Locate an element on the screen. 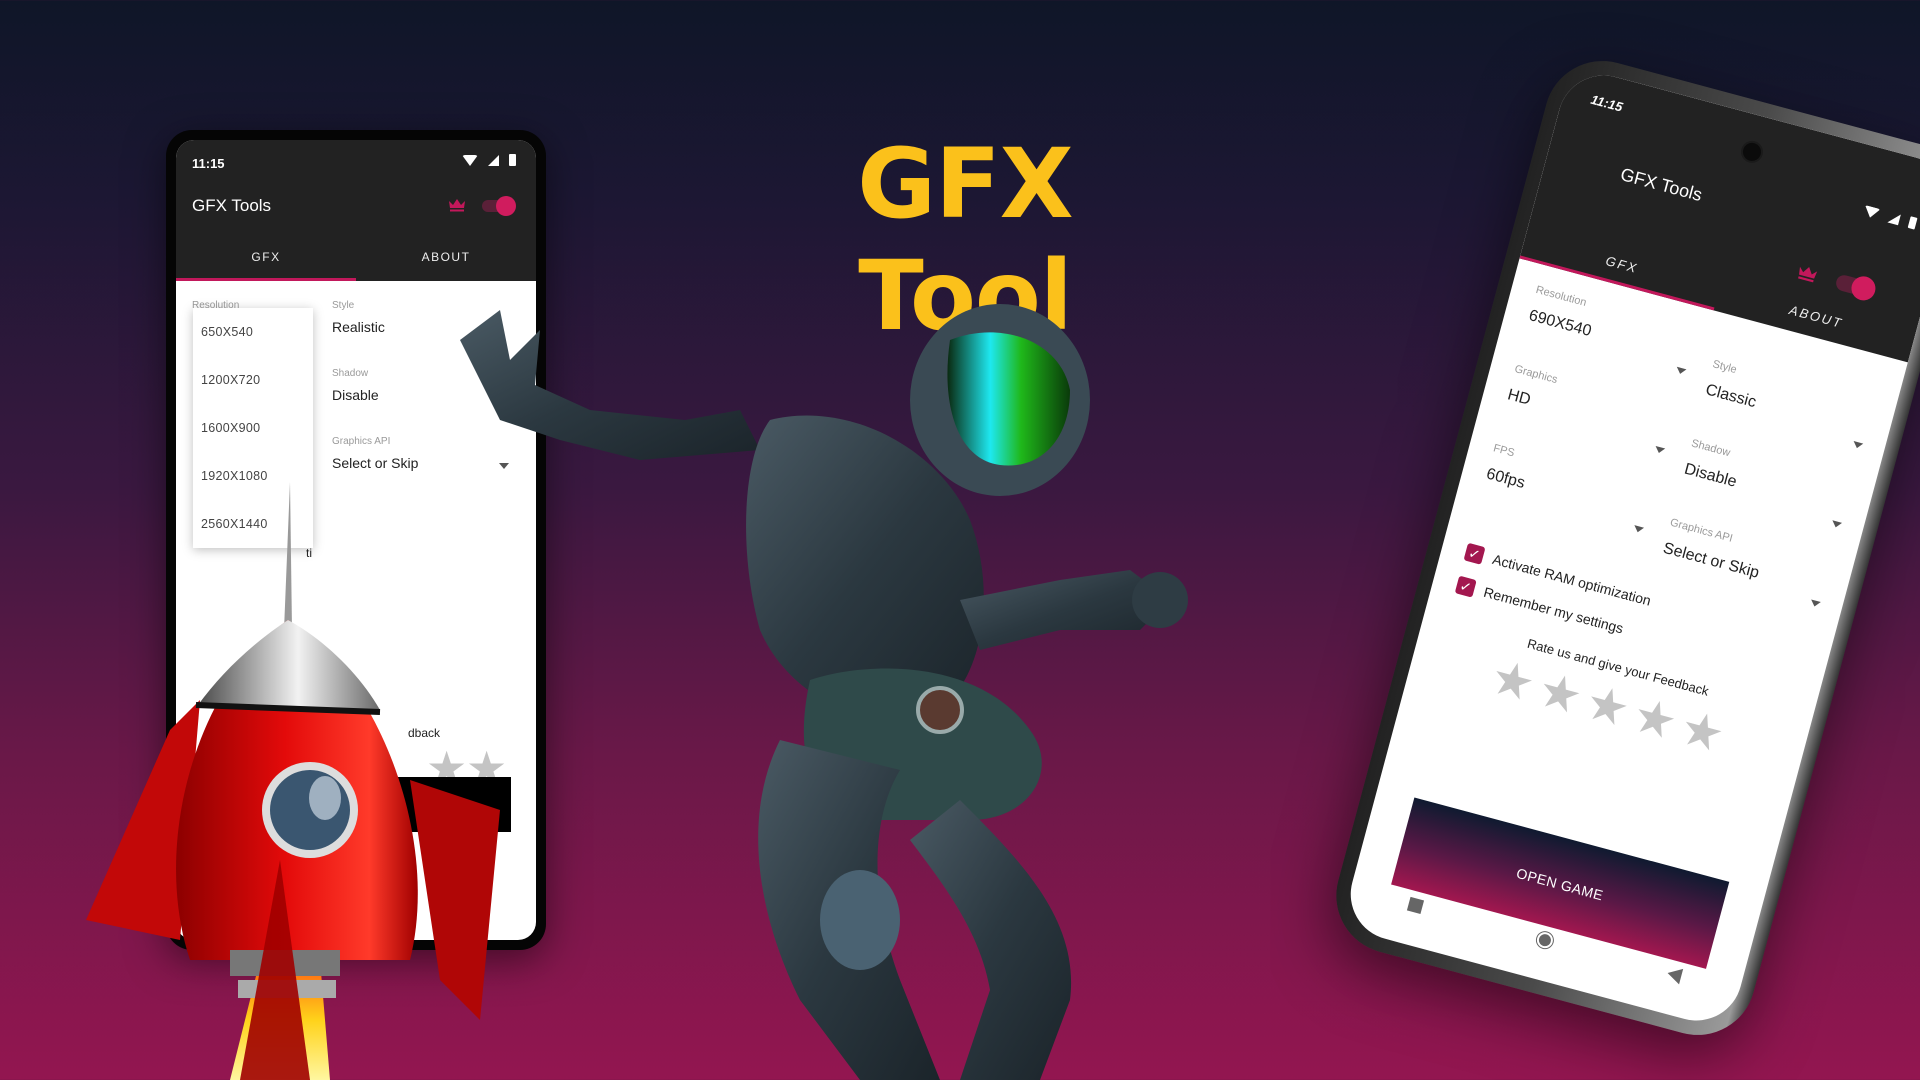 The image size is (1920, 1080). graphics-select: HD is located at coordinates (1519, 397).